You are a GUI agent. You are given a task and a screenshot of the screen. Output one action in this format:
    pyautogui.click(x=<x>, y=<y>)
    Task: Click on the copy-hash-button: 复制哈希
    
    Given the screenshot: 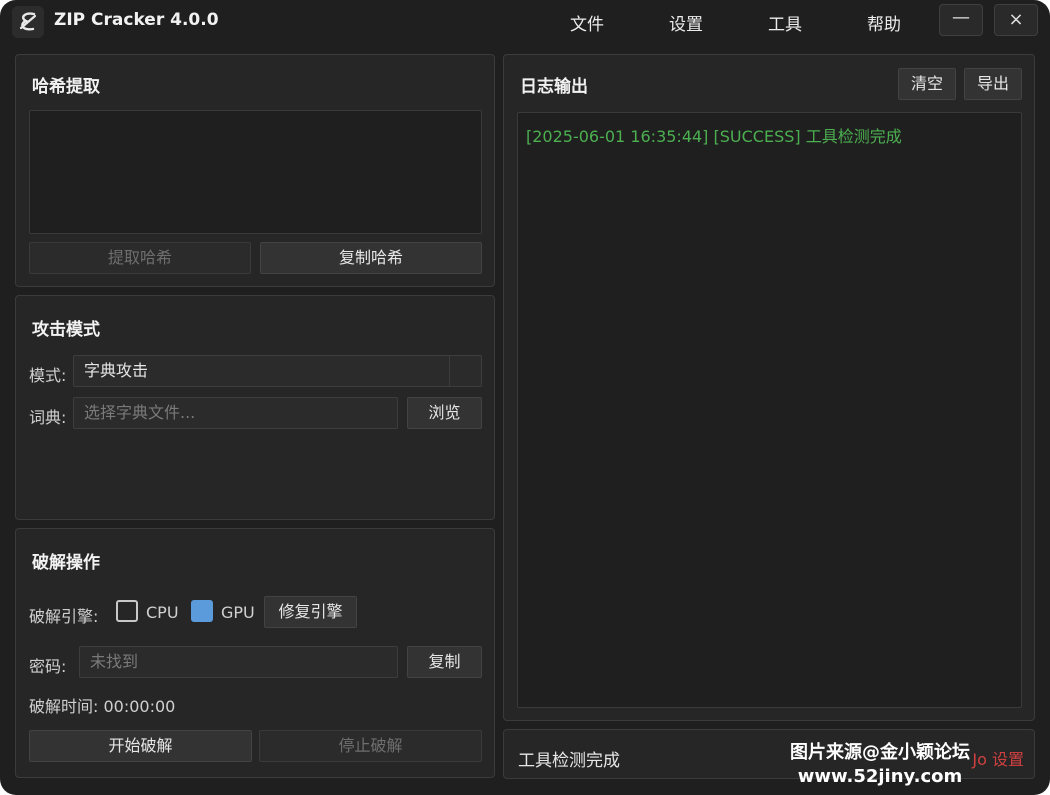 What is the action you would take?
    pyautogui.click(x=371, y=258)
    